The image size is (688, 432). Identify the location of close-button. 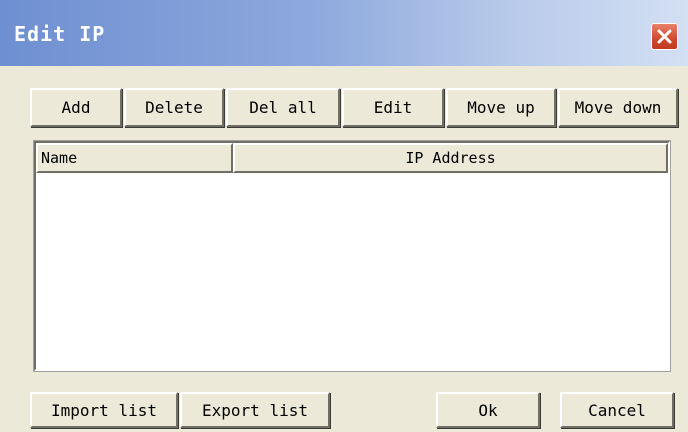
(664, 36).